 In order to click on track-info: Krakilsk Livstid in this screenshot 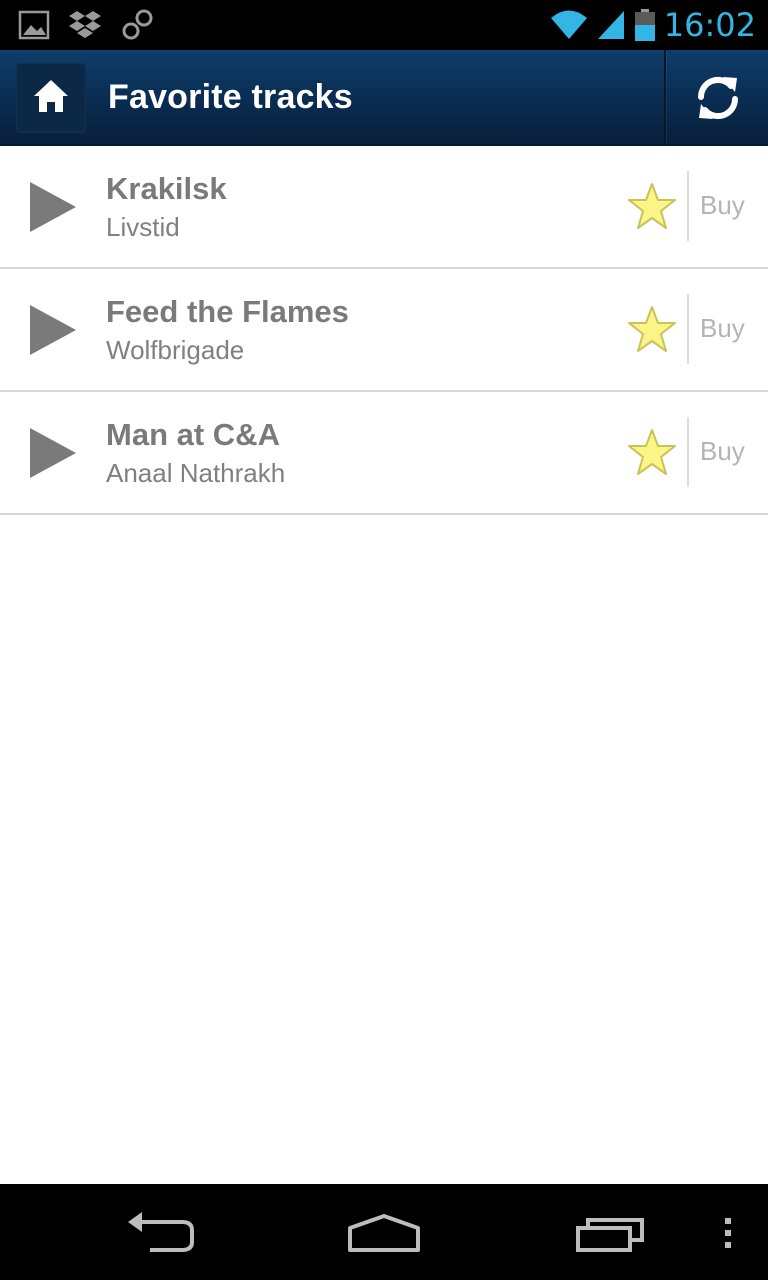, I will do `click(166, 207)`.